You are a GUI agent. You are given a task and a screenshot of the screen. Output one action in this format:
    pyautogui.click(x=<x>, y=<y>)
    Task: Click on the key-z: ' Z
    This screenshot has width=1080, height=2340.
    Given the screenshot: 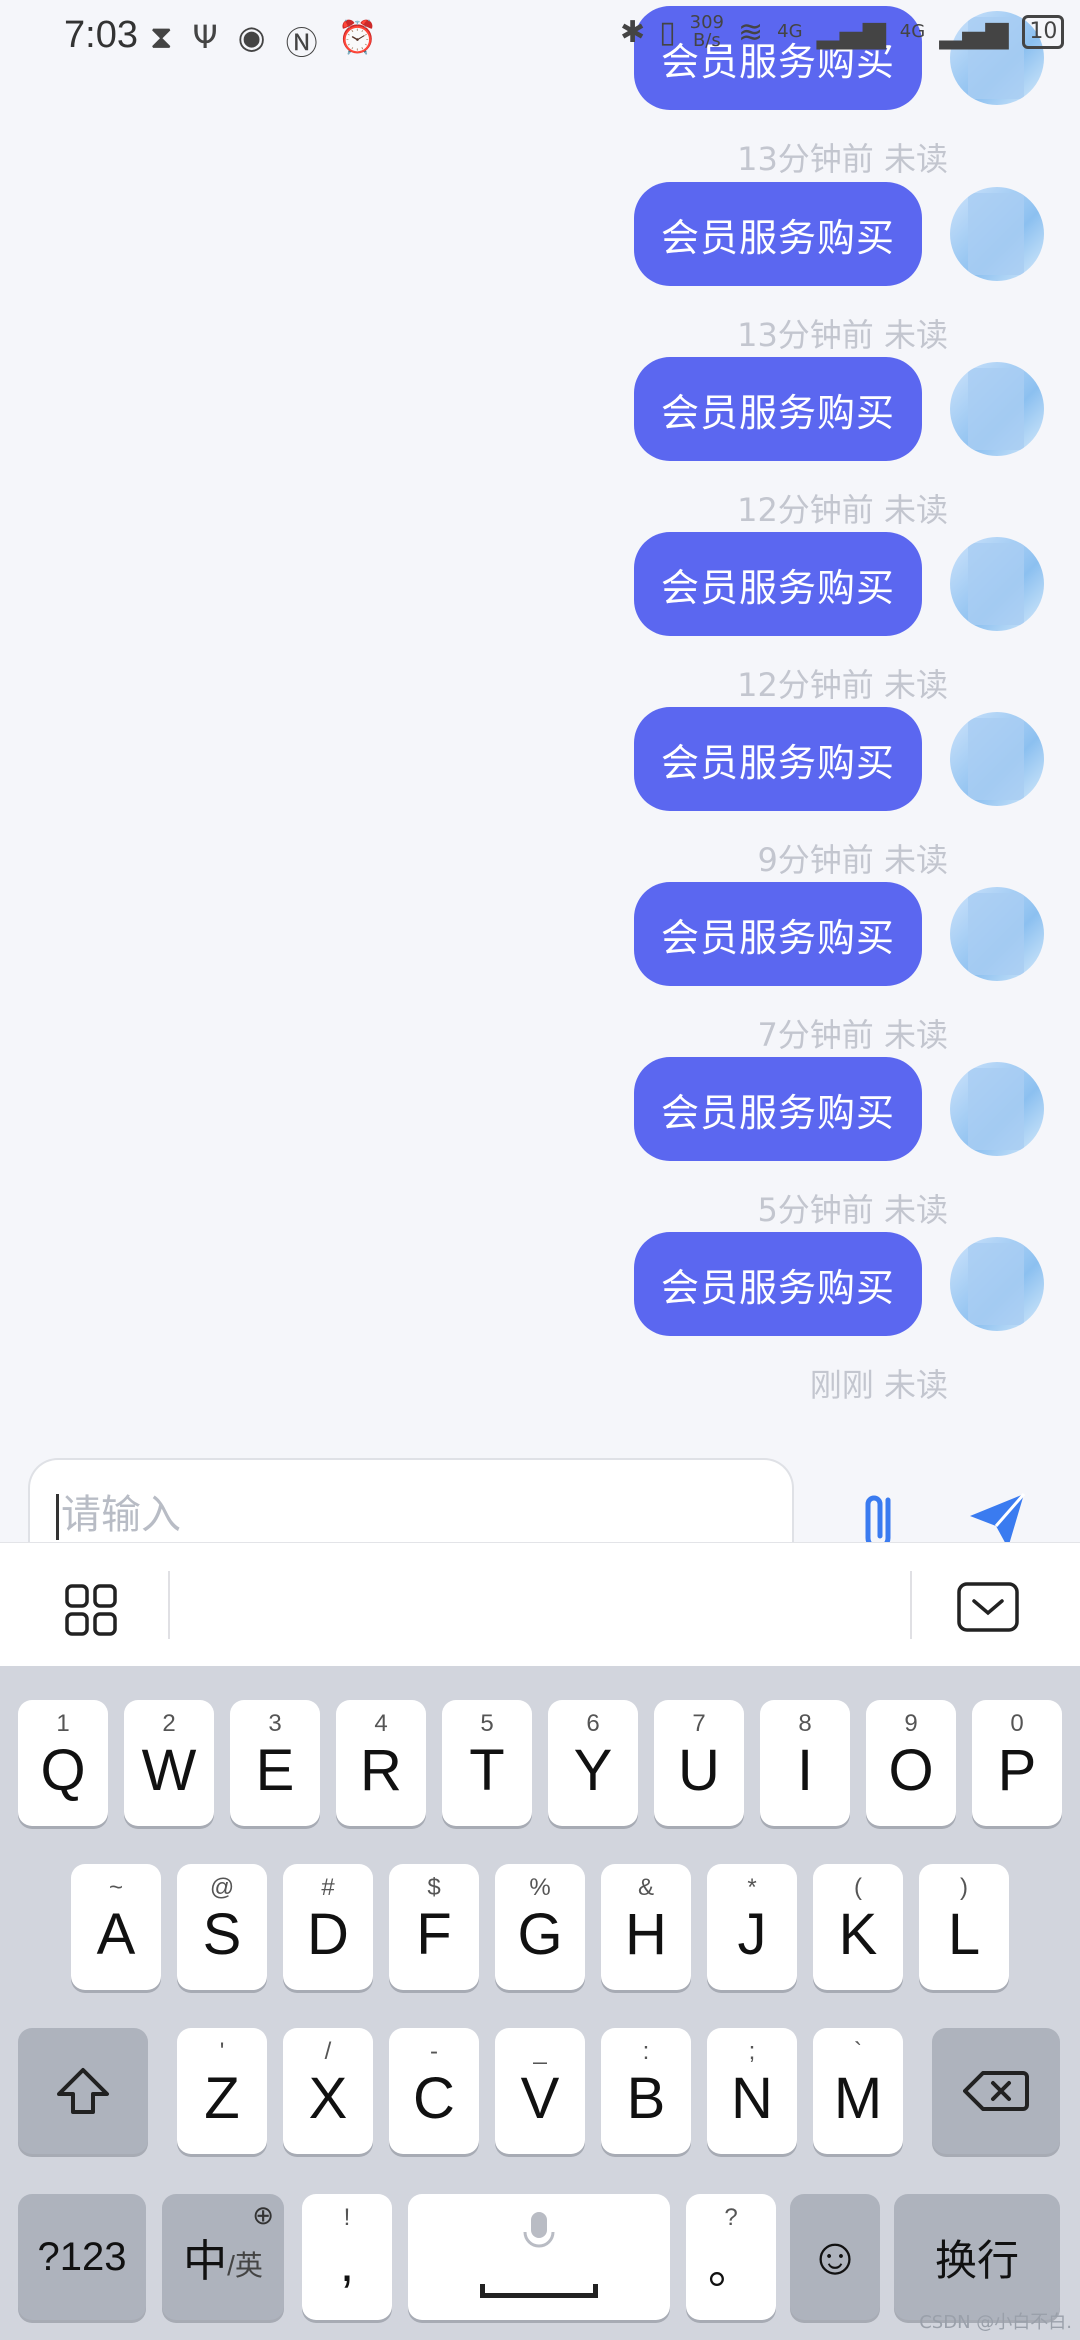 What is the action you would take?
    pyautogui.click(x=222, y=2091)
    